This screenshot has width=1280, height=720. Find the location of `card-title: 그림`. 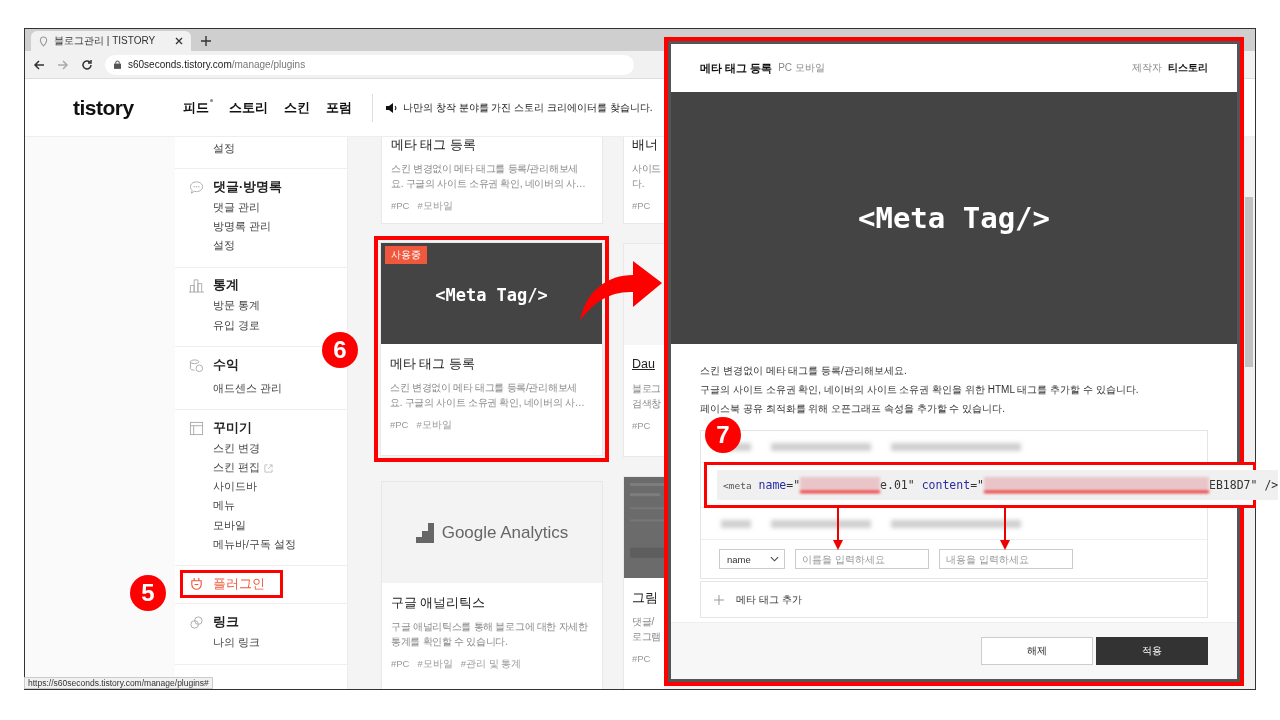

card-title: 그림 is located at coordinates (645, 598).